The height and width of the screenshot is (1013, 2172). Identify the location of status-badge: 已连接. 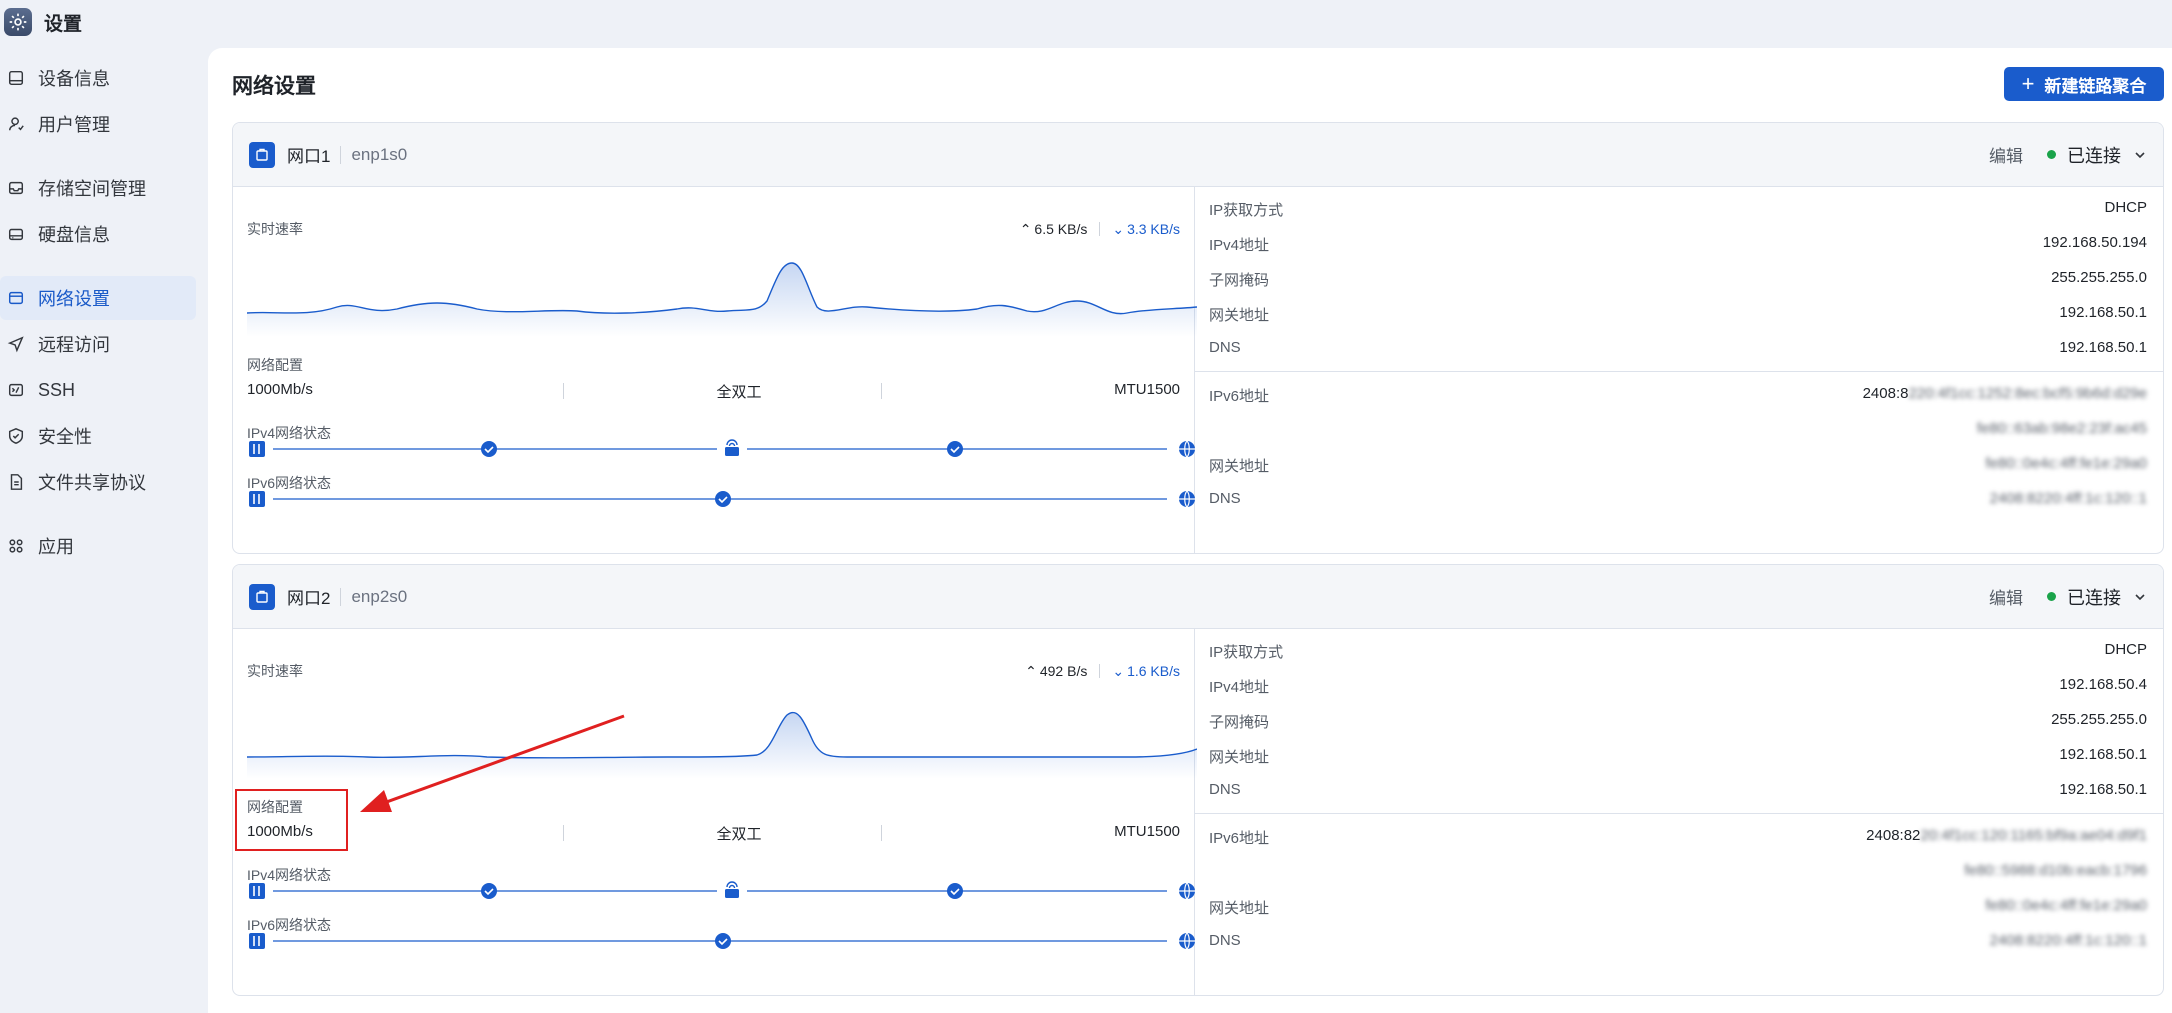
(2094, 155).